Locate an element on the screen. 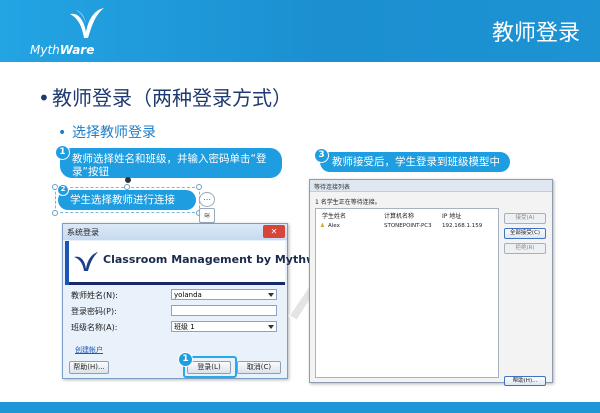 The height and width of the screenshot is (413, 600). mythware-bird-icon is located at coordinates (86, 261).